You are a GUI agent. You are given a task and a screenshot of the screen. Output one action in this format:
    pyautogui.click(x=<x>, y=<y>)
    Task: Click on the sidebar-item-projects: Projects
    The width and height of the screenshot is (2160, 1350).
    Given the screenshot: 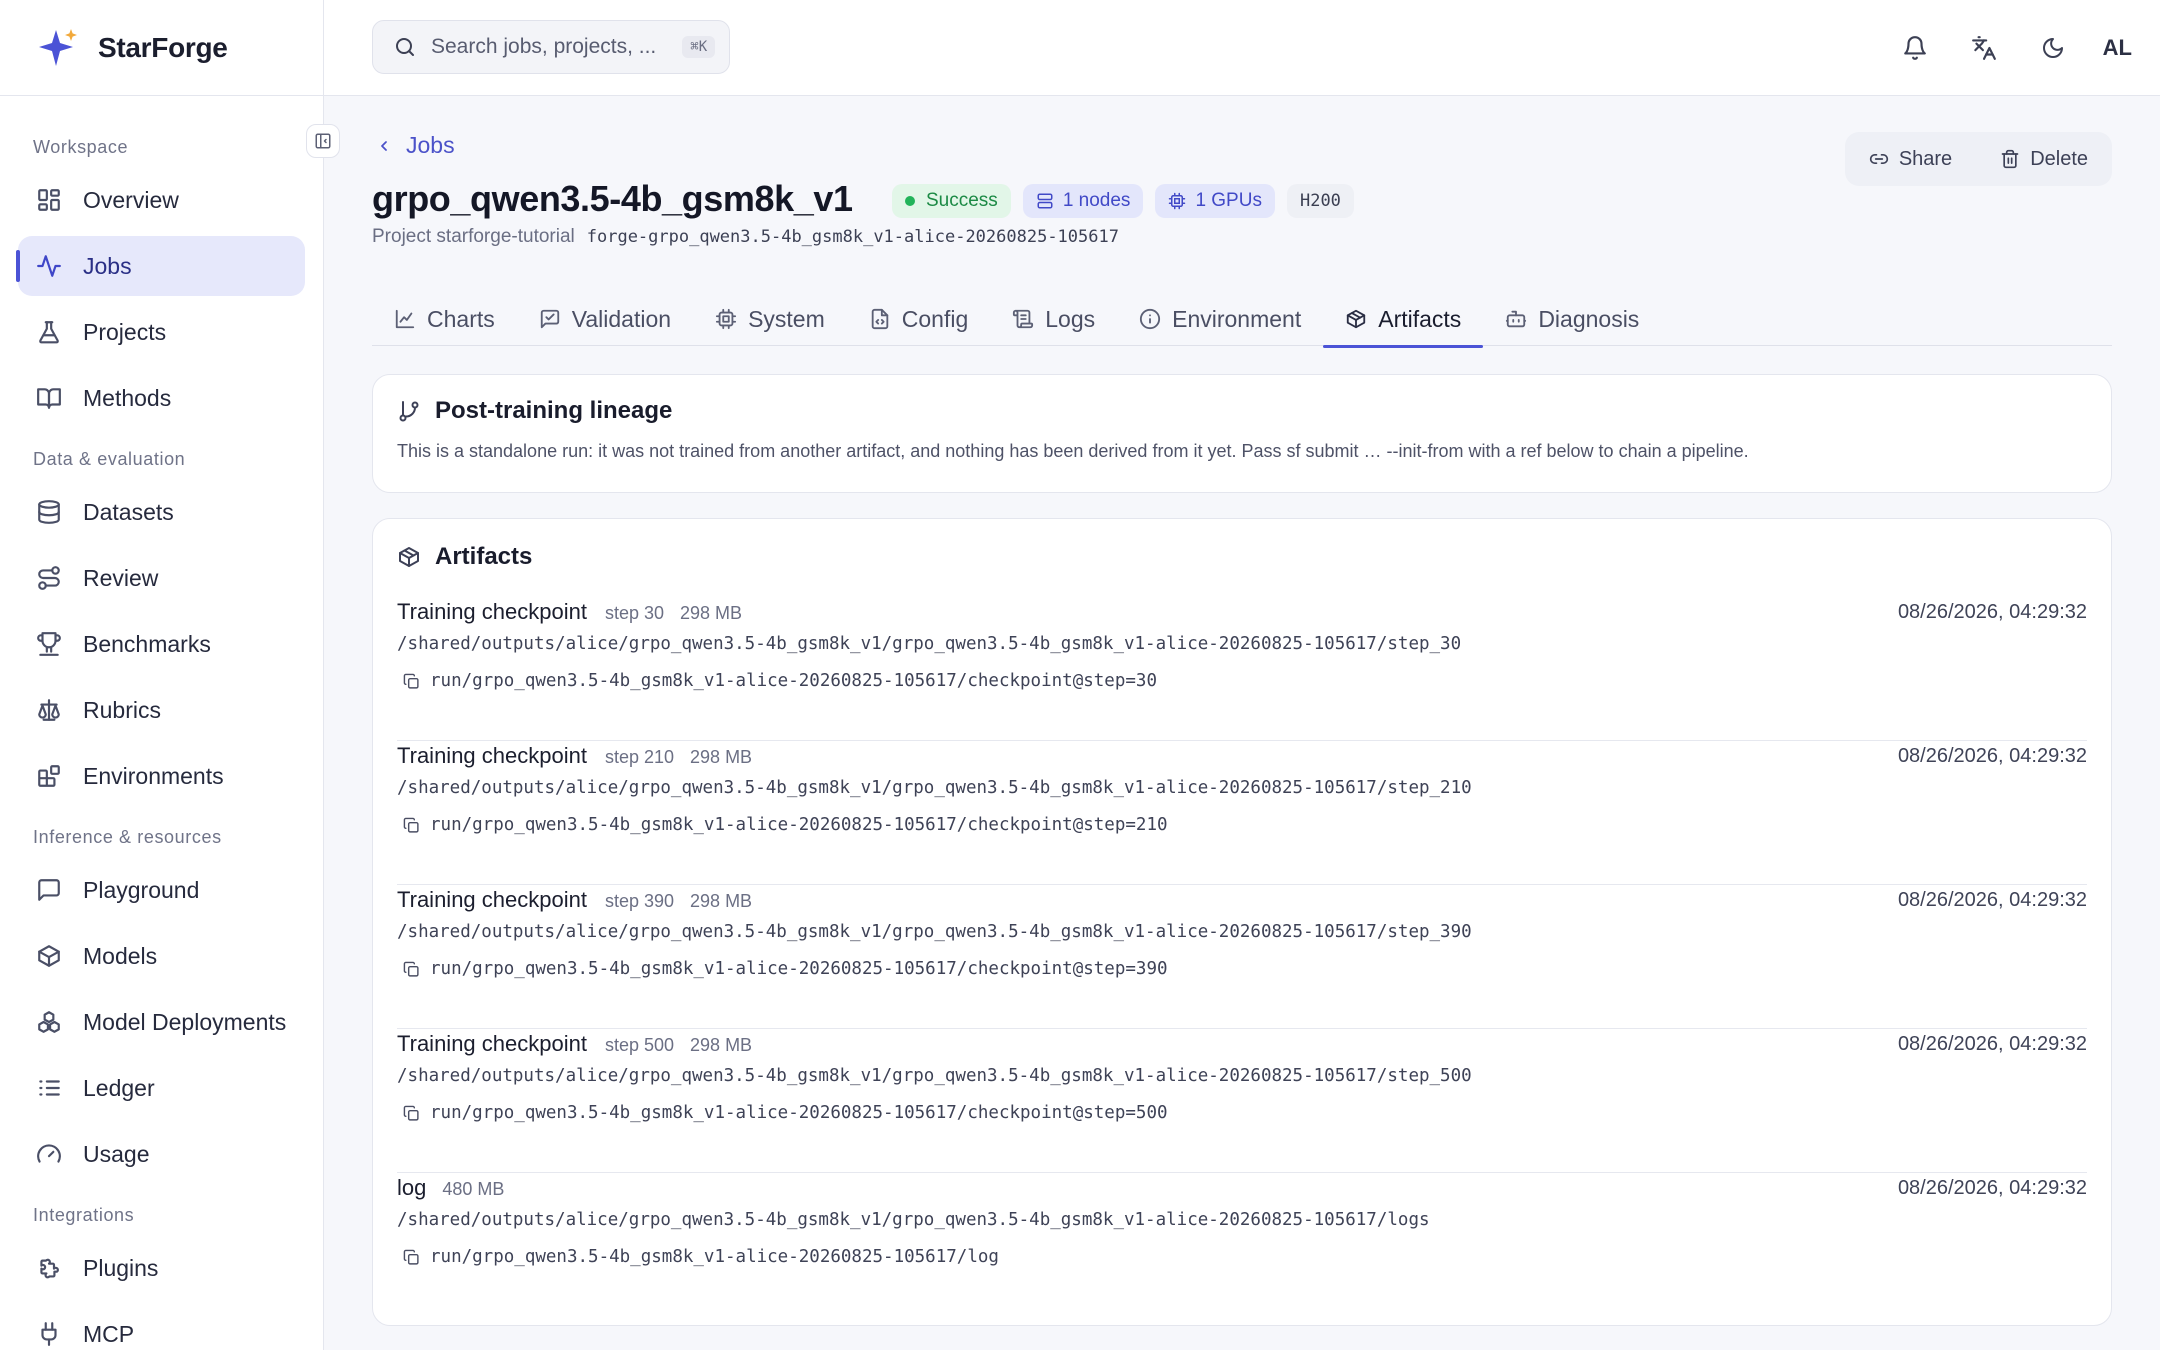 What is the action you would take?
    pyautogui.click(x=161, y=332)
    